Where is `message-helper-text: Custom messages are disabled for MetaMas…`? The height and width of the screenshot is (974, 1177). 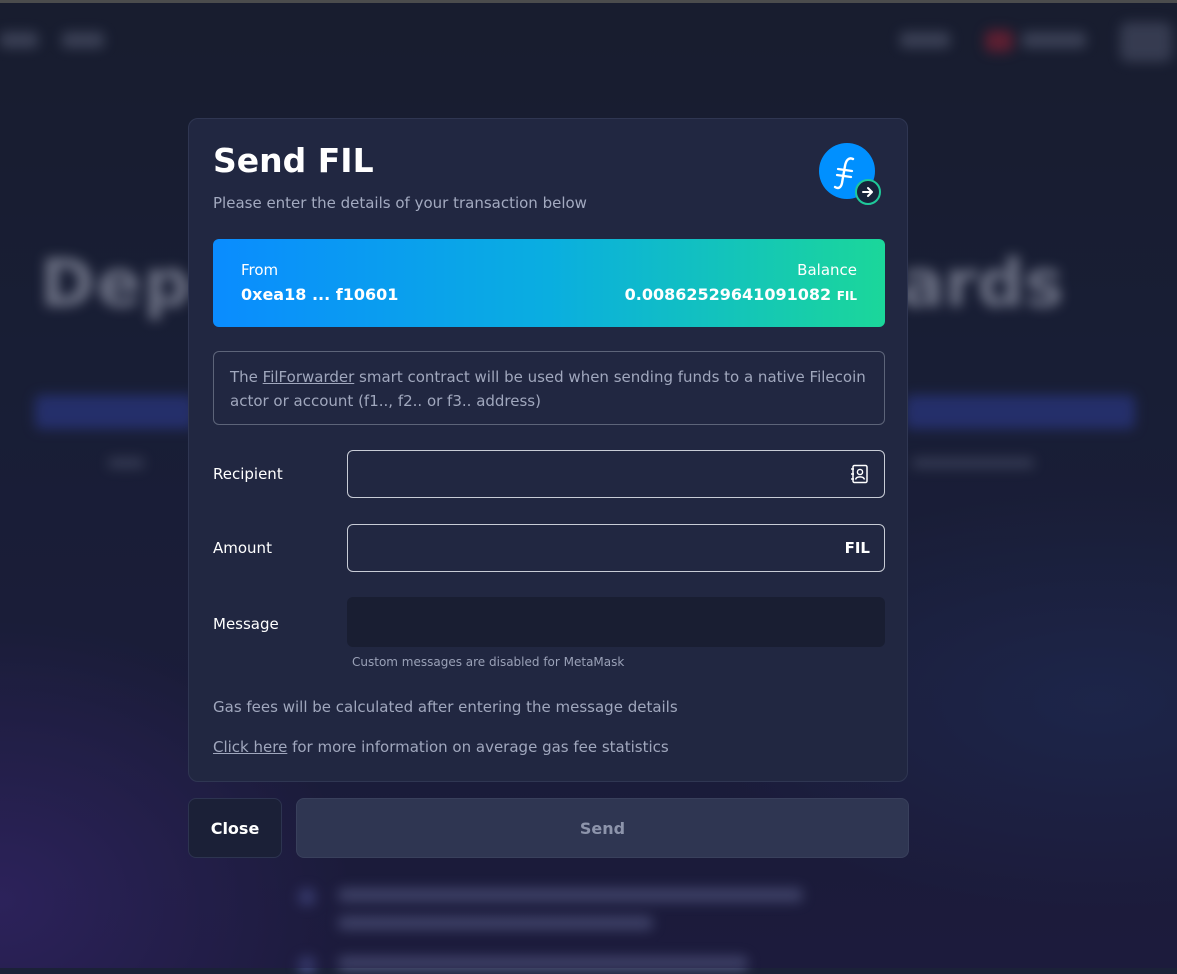
message-helper-text: Custom messages are disabled for MetaMas… is located at coordinates (488, 662).